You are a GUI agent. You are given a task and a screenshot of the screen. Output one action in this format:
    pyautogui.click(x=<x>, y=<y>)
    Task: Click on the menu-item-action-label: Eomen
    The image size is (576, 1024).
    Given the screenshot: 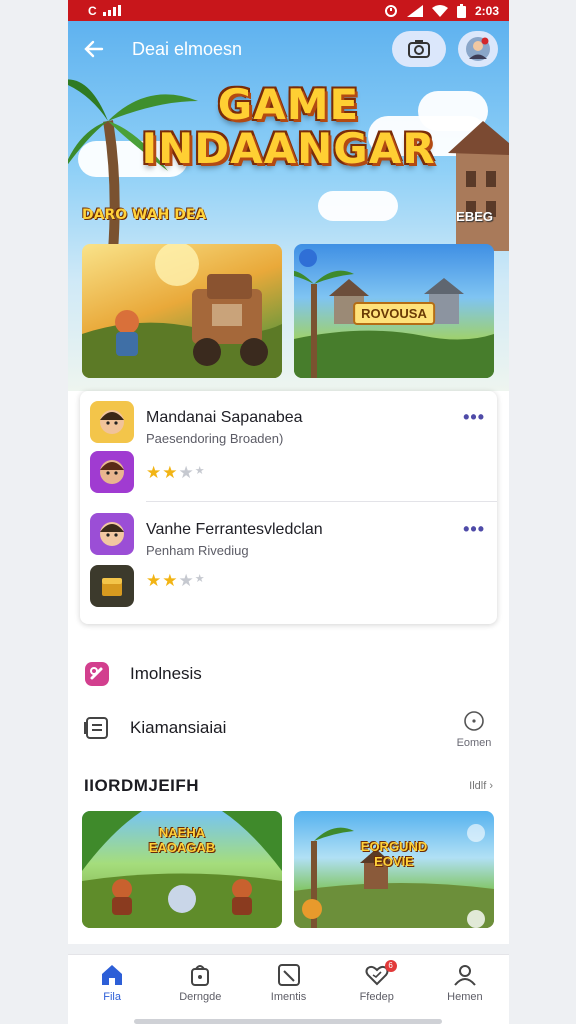 What is the action you would take?
    pyautogui.click(x=474, y=743)
    